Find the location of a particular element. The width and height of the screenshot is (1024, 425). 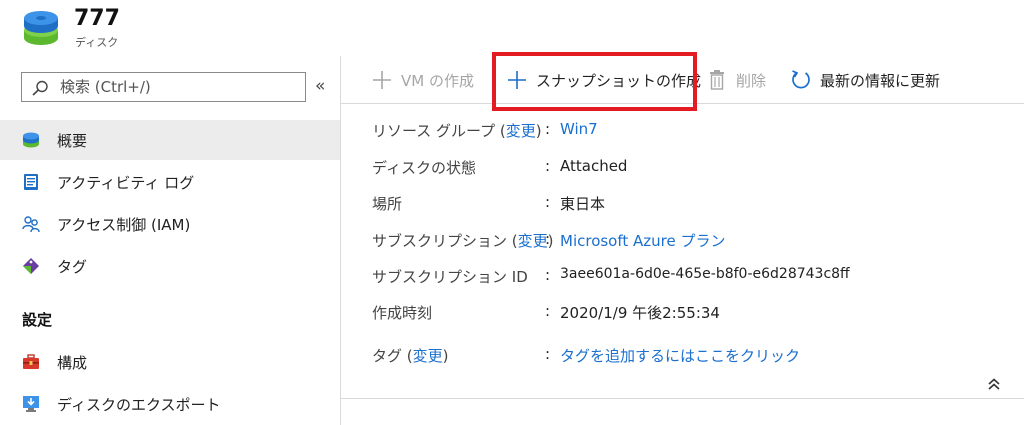

trash-icon is located at coordinates (717, 80).